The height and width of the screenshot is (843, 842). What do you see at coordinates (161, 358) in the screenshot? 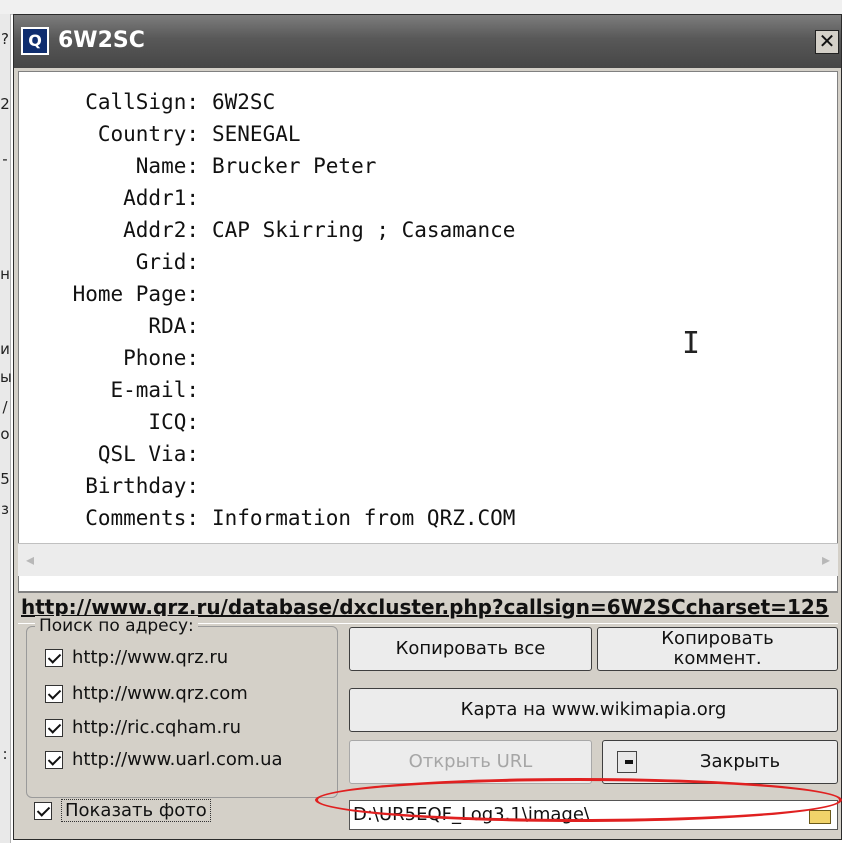
I see `info-label: Phone:` at bounding box center [161, 358].